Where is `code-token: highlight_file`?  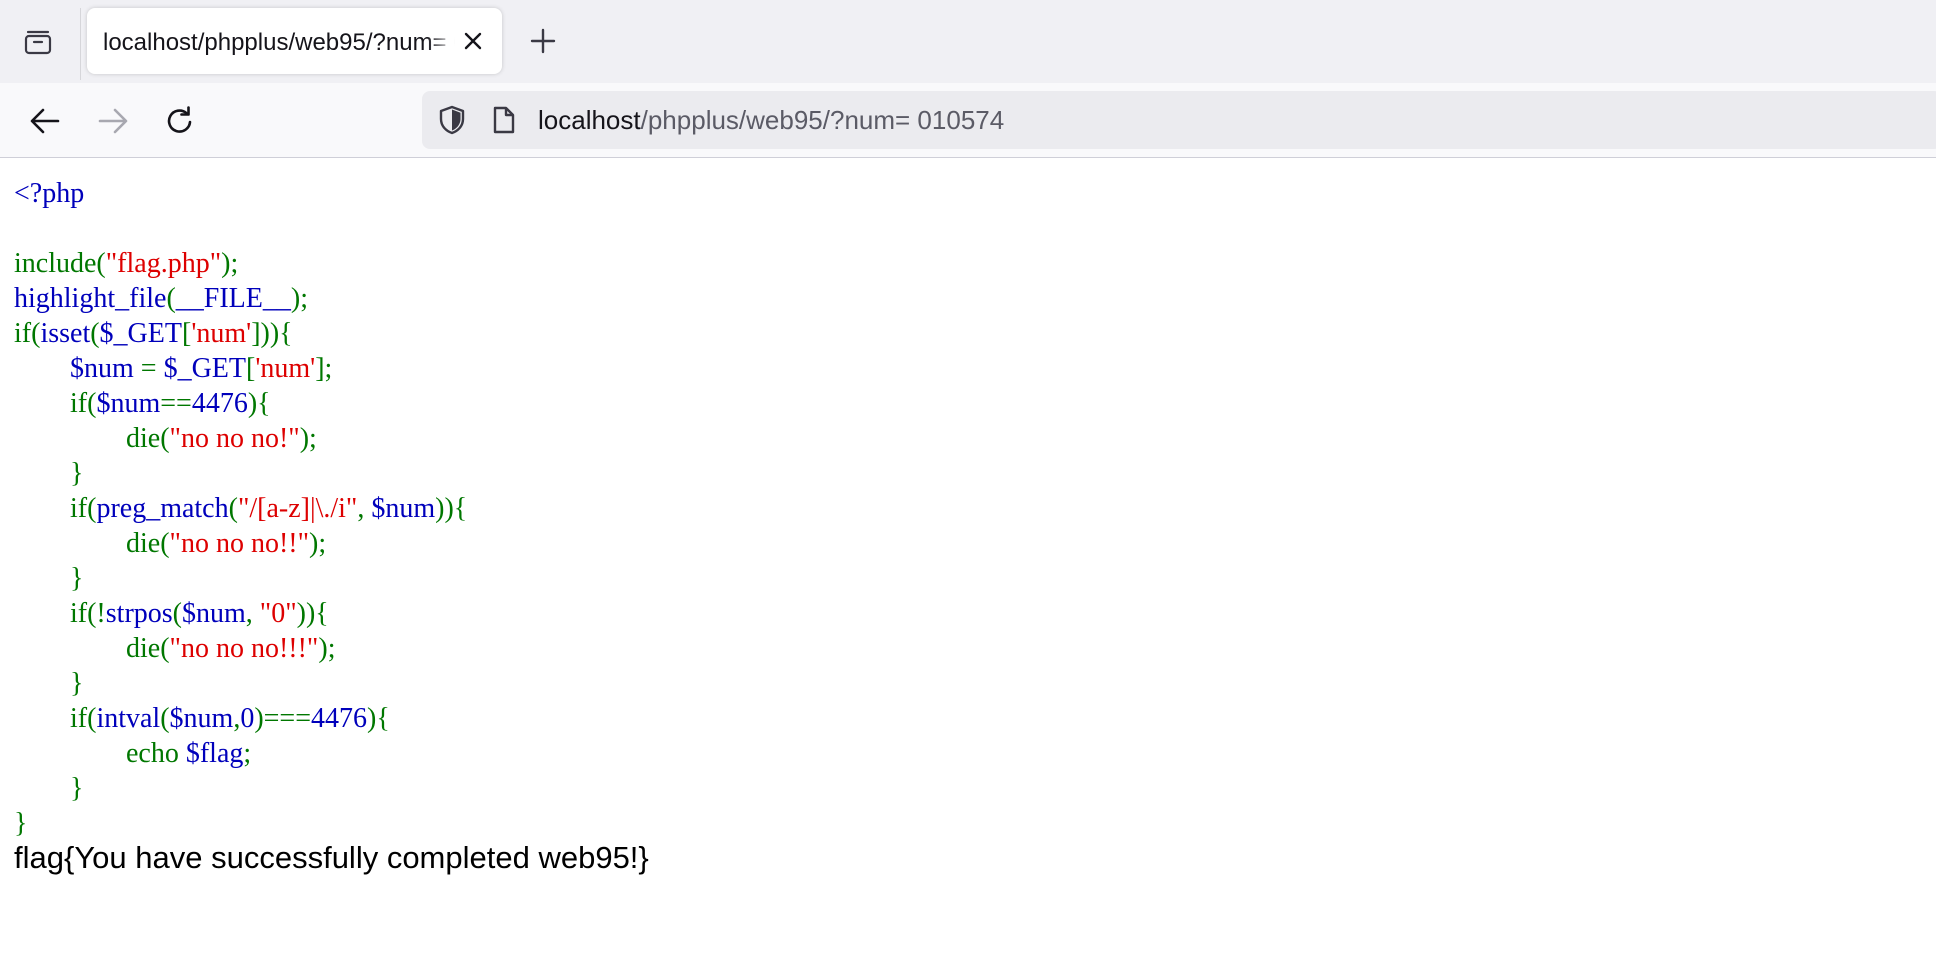
code-token: highlight_file is located at coordinates (90, 298).